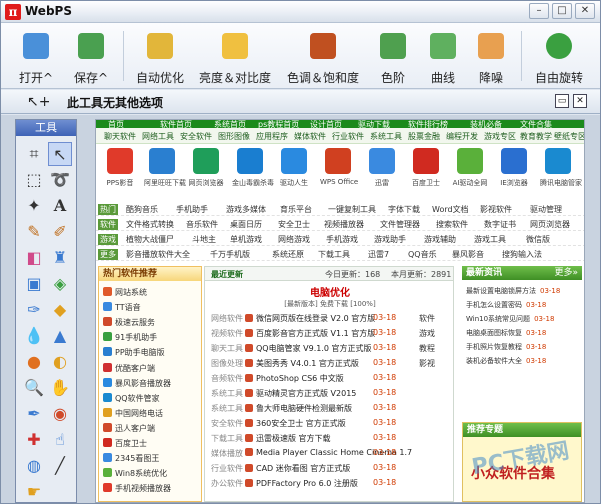 This screenshot has width=601, height=504. I want to click on tab-latest: 最近更新, so click(227, 274).